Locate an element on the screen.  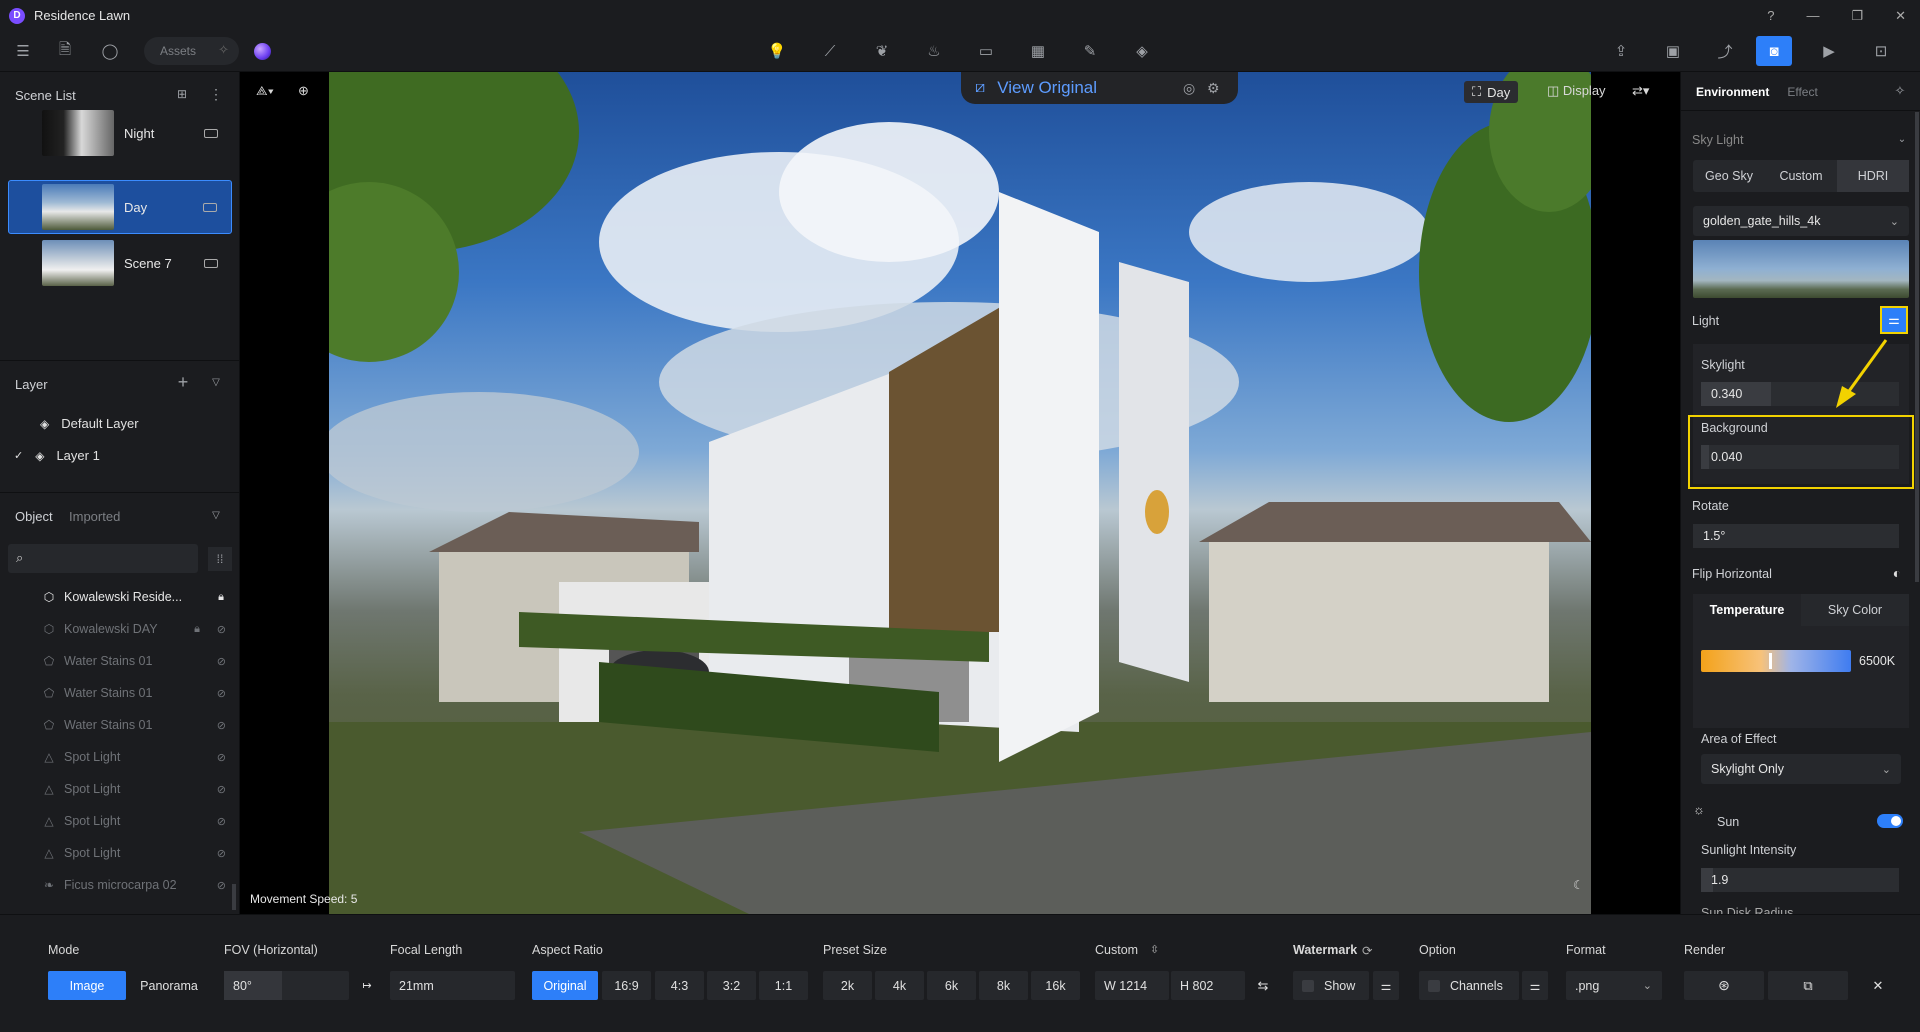
material-icon: ▦ is located at coordinates (1038, 51).